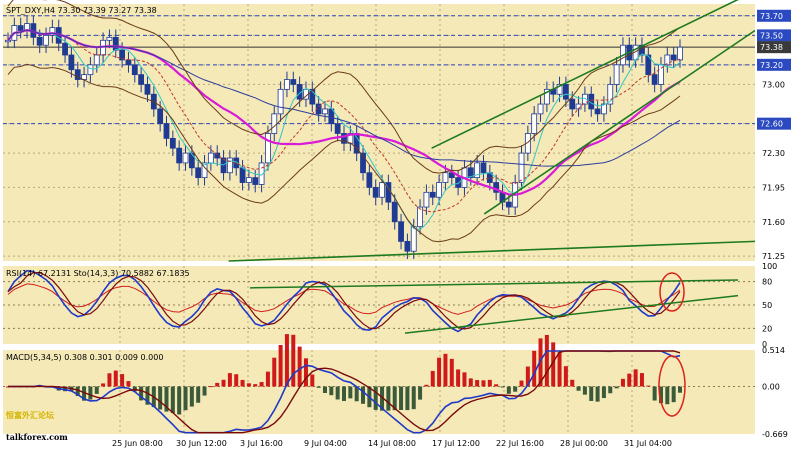 The height and width of the screenshot is (455, 794). What do you see at coordinates (201, 443) in the screenshot?
I see `x-tick-label: 30 Jun 12:00` at bounding box center [201, 443].